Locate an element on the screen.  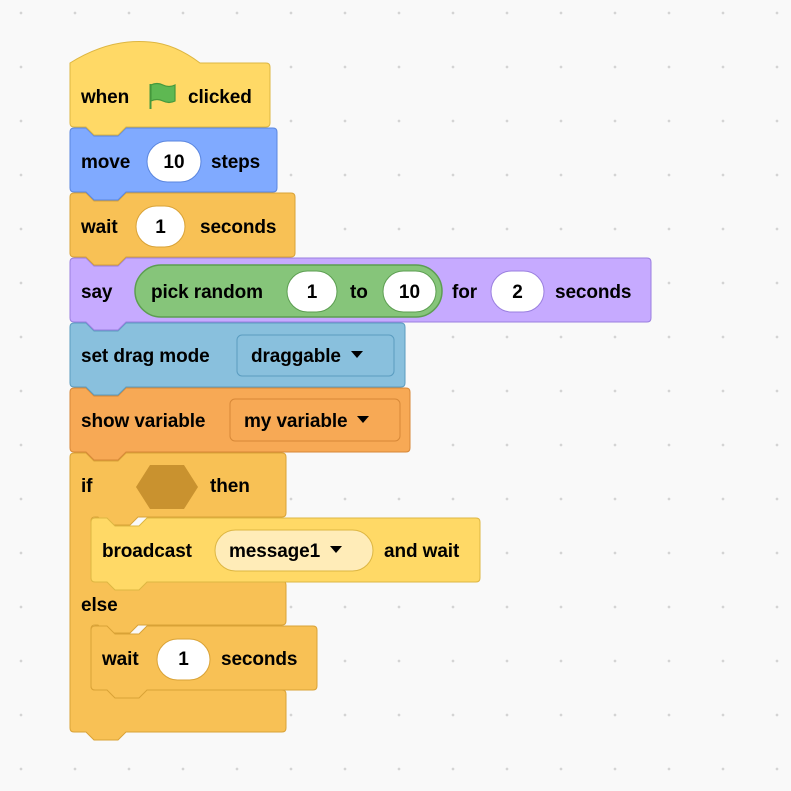
pick-random-label: pick random is located at coordinates (207, 292).